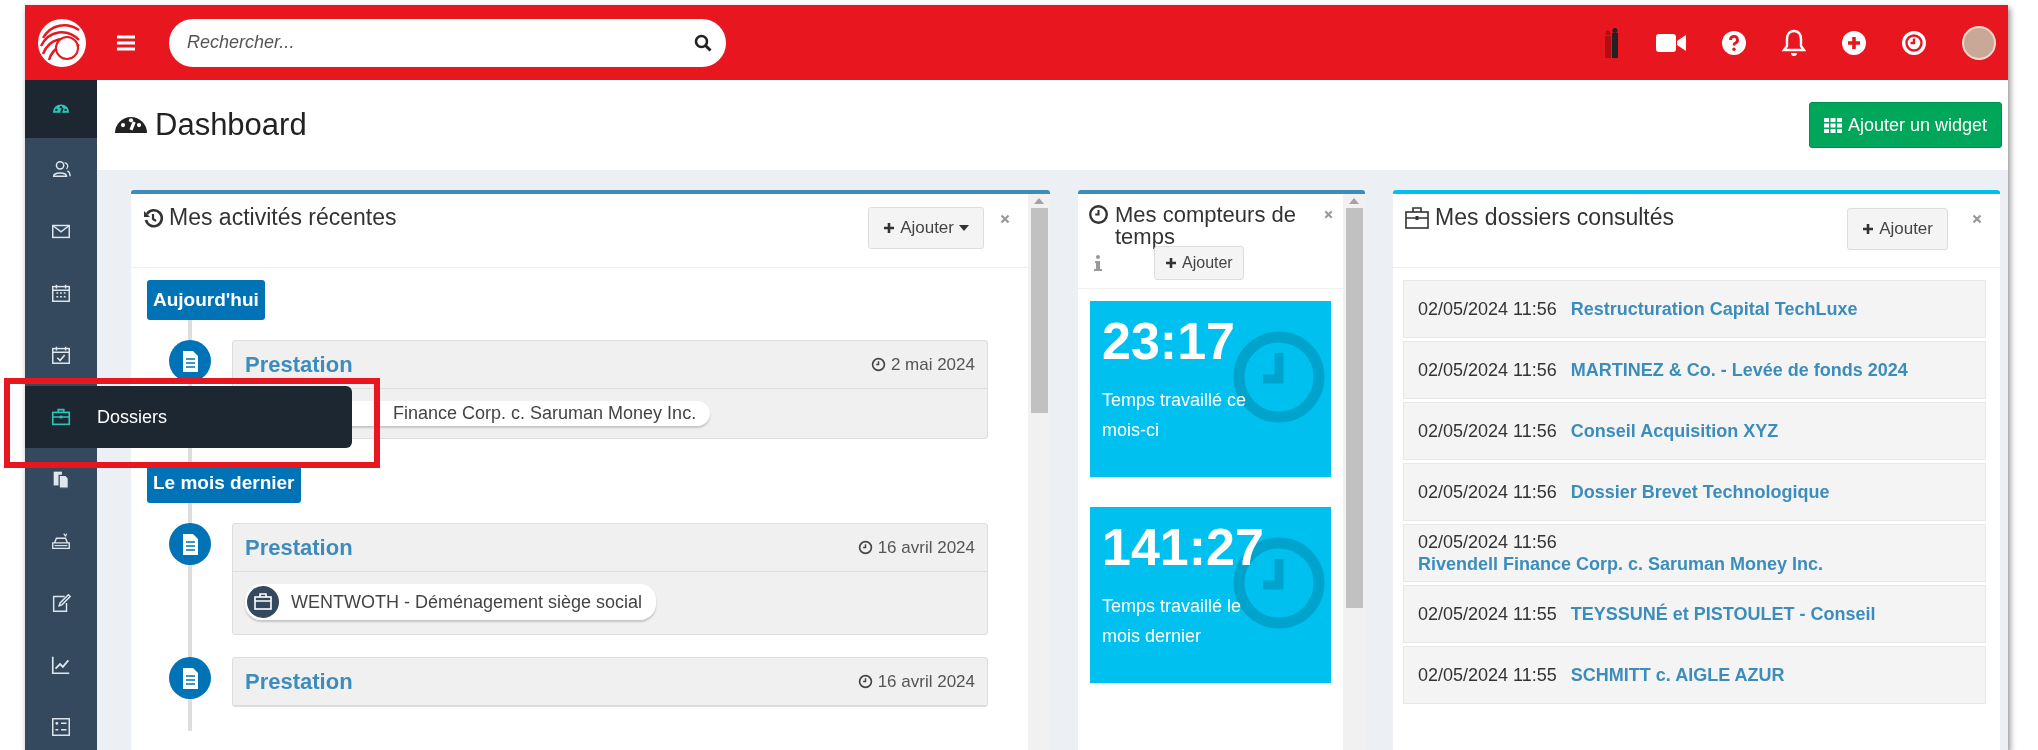  What do you see at coordinates (1175, 415) in the screenshot?
I see `counter-label: Temps travaillé ce mois-ci` at bounding box center [1175, 415].